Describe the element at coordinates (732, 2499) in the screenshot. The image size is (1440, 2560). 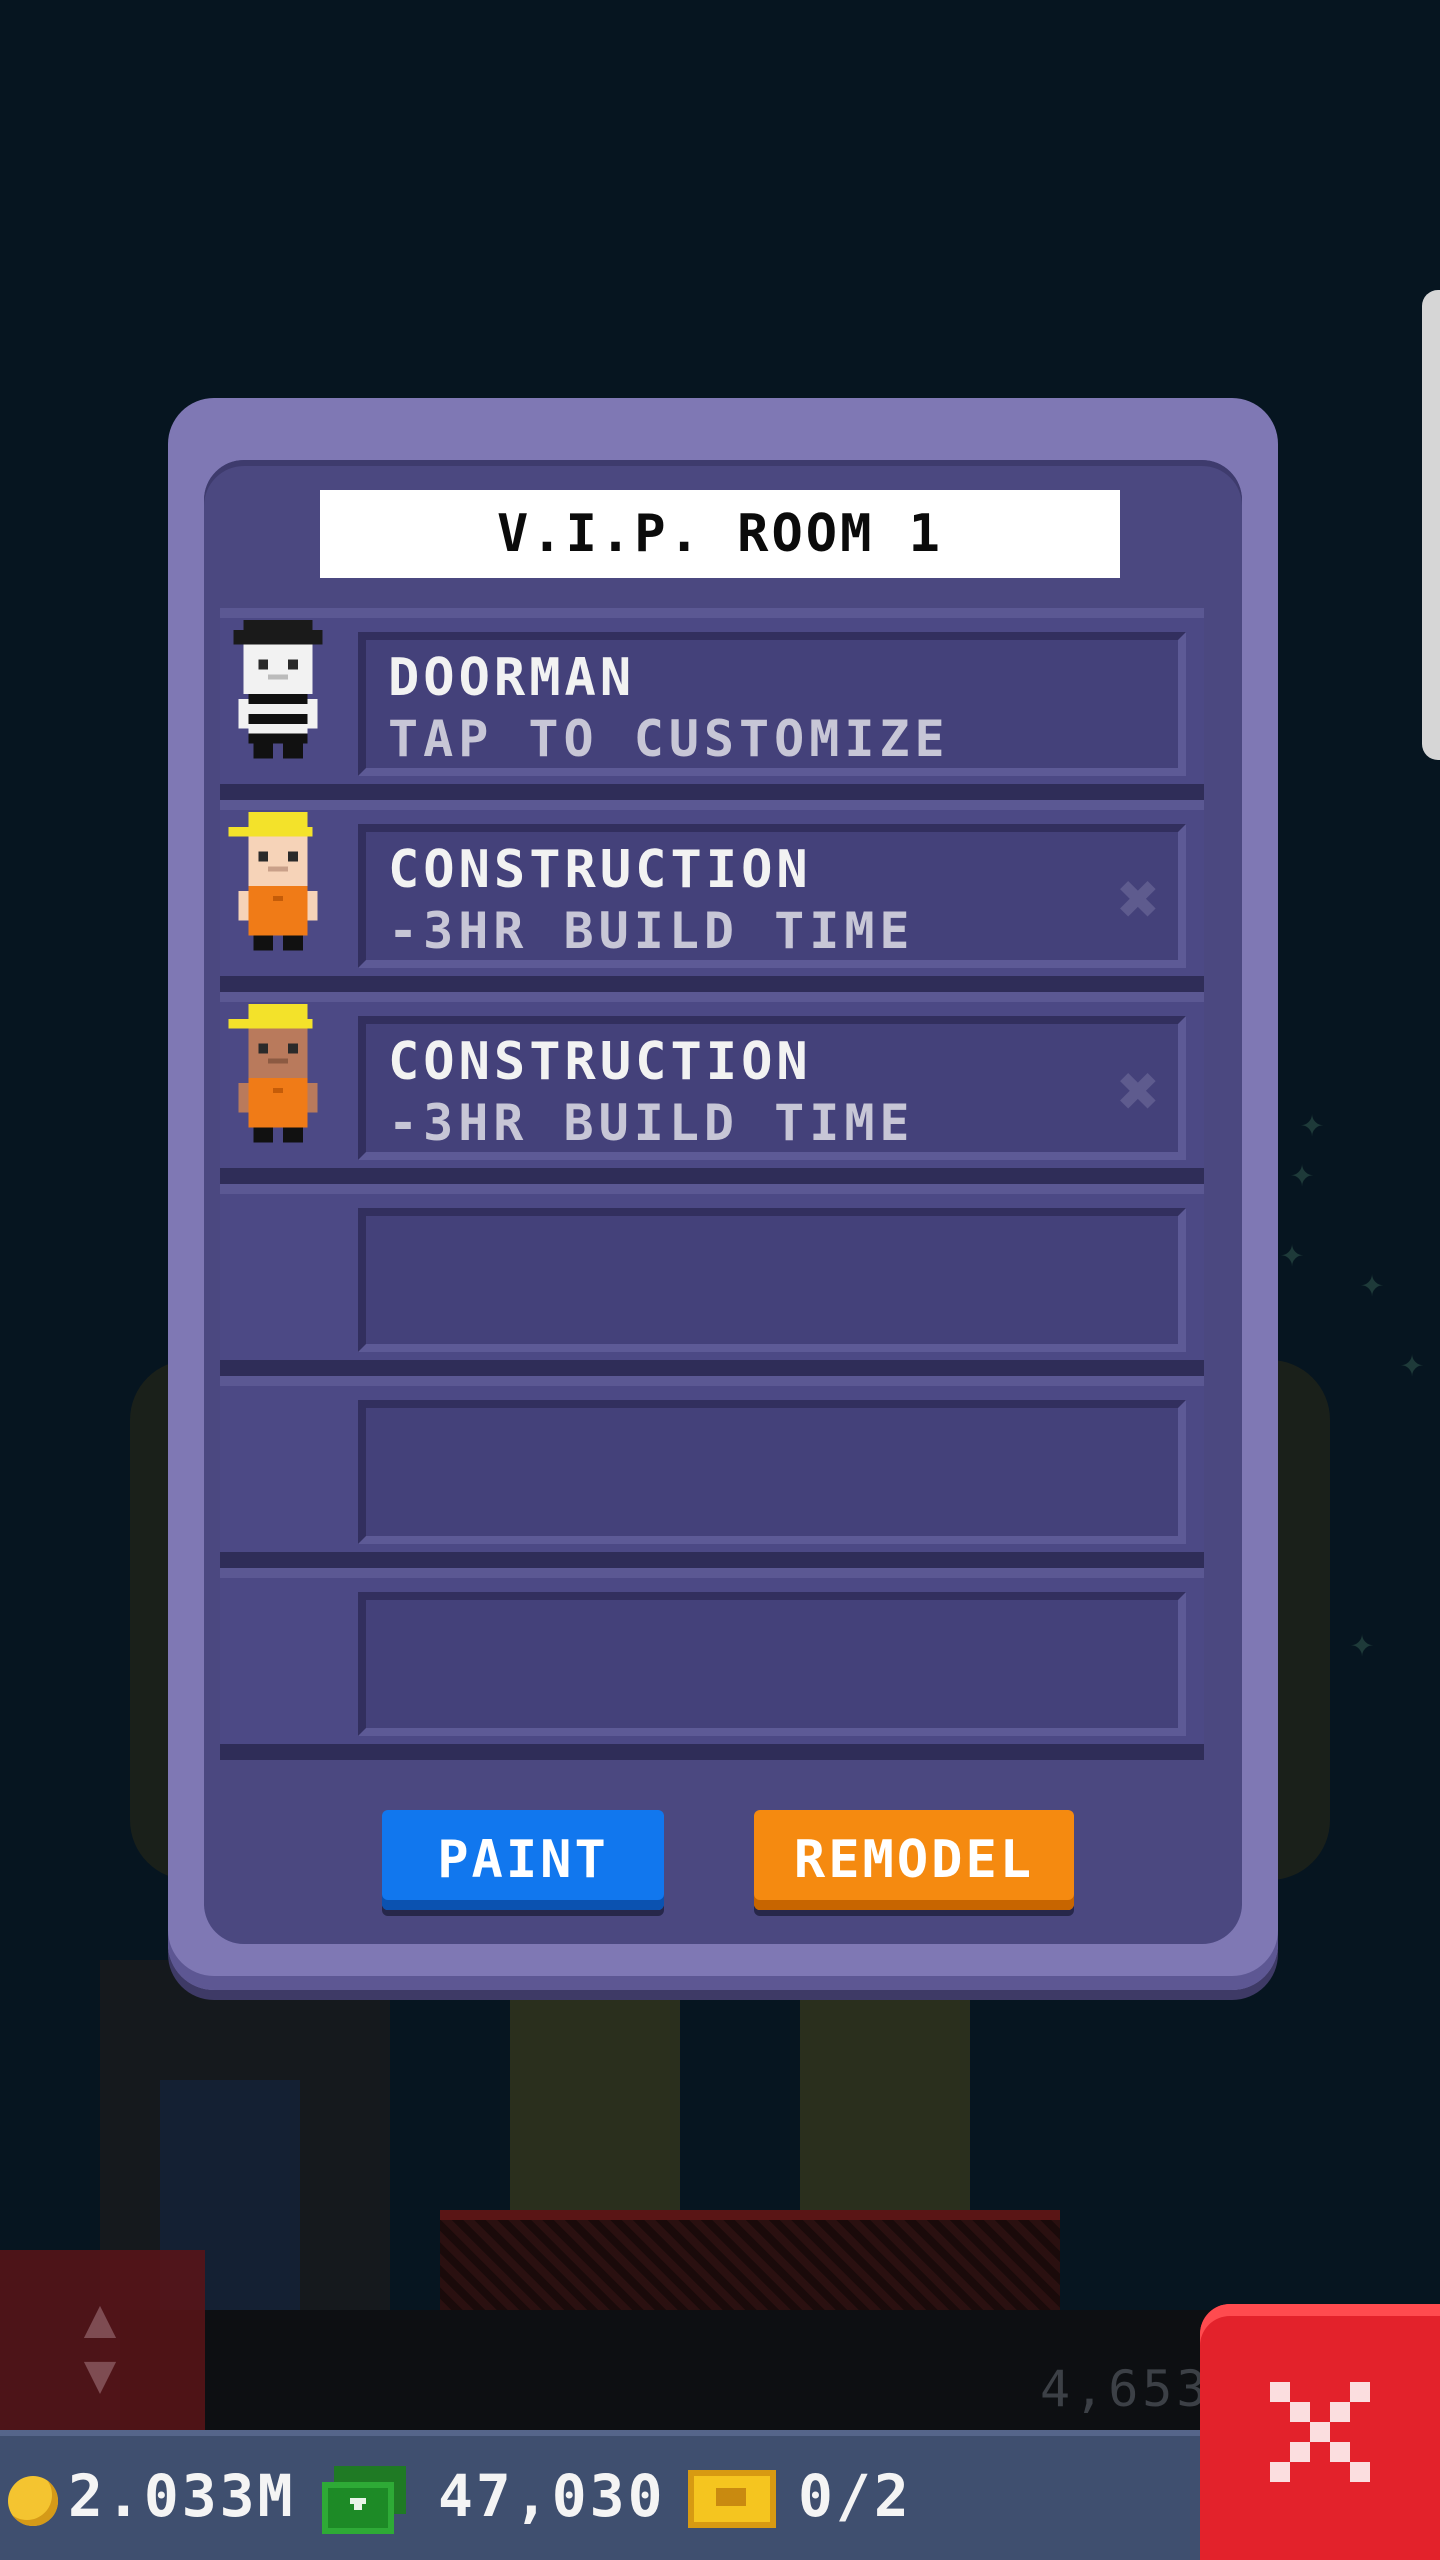
I see `ticket-icon` at that location.